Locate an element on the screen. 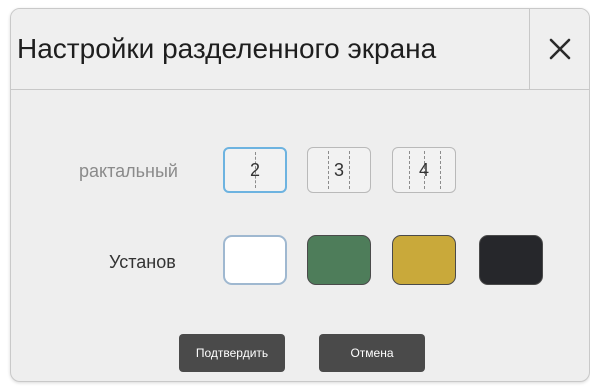 Image resolution: width=590 pixels, height=386 pixels. split-option-label: 2 is located at coordinates (254, 169).